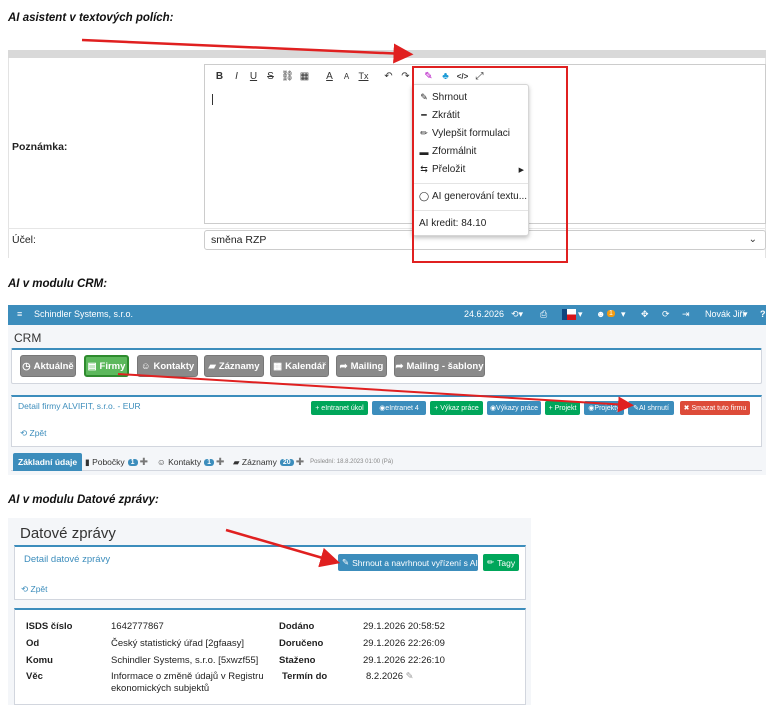  What do you see at coordinates (484, 314) in the screenshot?
I see `nav-date: 24.6.2026` at bounding box center [484, 314].